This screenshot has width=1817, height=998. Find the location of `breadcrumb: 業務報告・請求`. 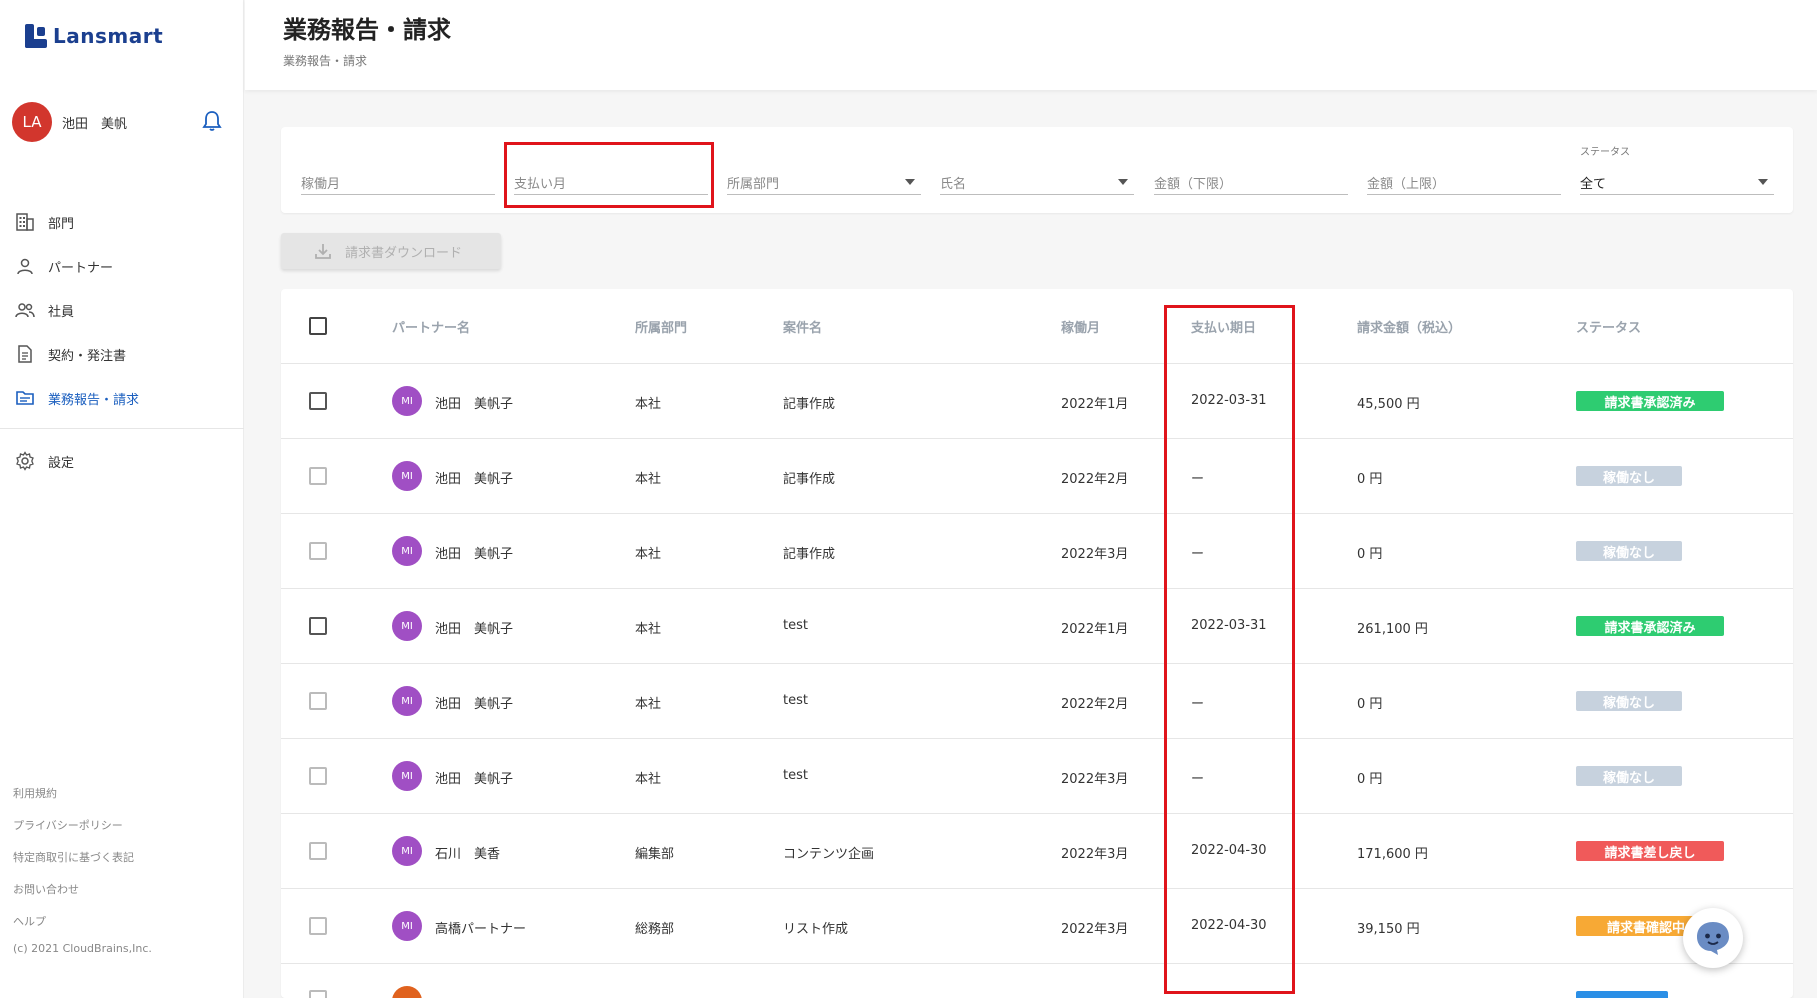

breadcrumb: 業務報告・請求 is located at coordinates (325, 60).